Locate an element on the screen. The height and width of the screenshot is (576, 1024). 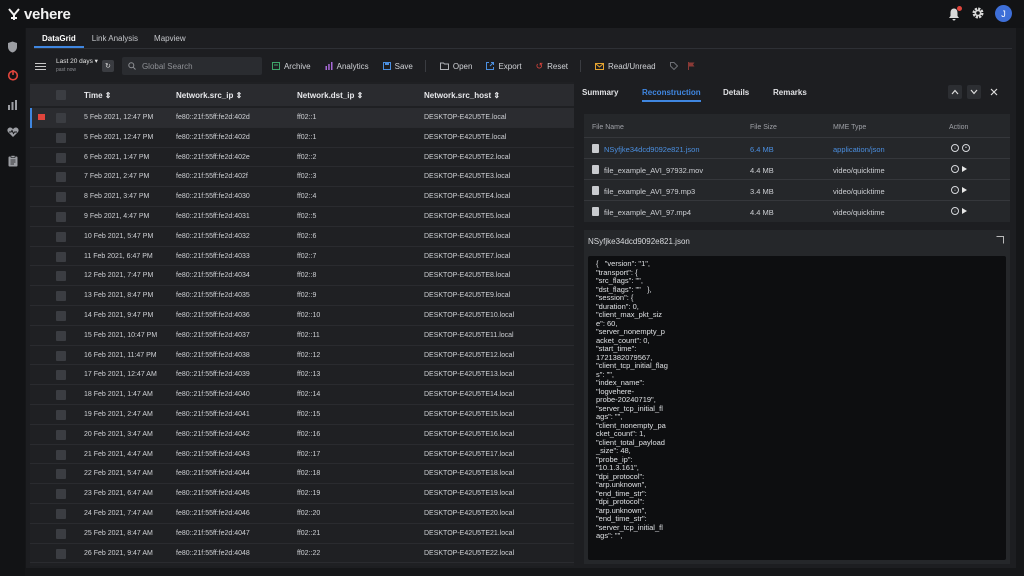
tag-button is located at coordinates (673, 66).